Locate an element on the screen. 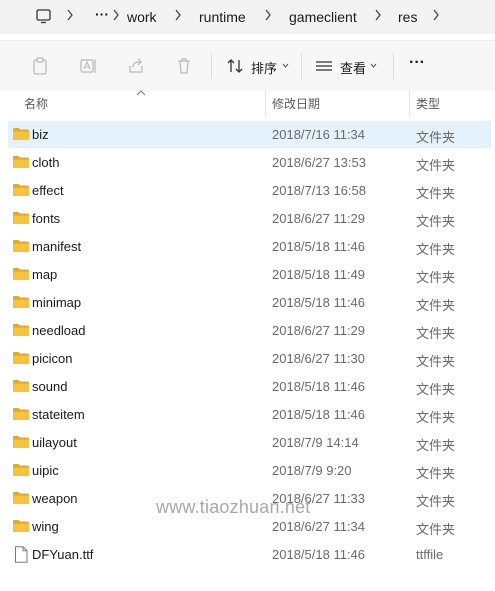  column-modified: 修改日期 is located at coordinates (296, 103).